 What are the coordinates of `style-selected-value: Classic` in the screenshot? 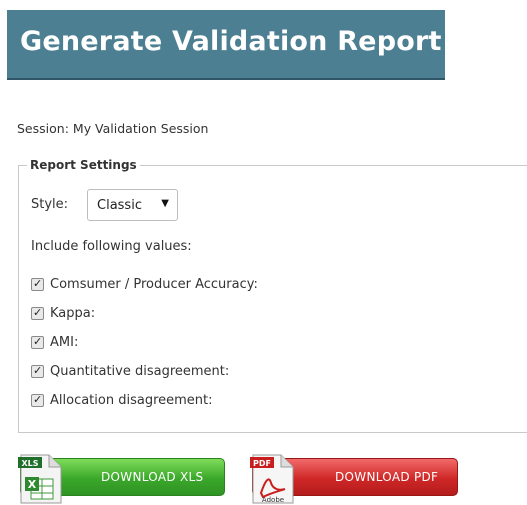 It's located at (119, 205).